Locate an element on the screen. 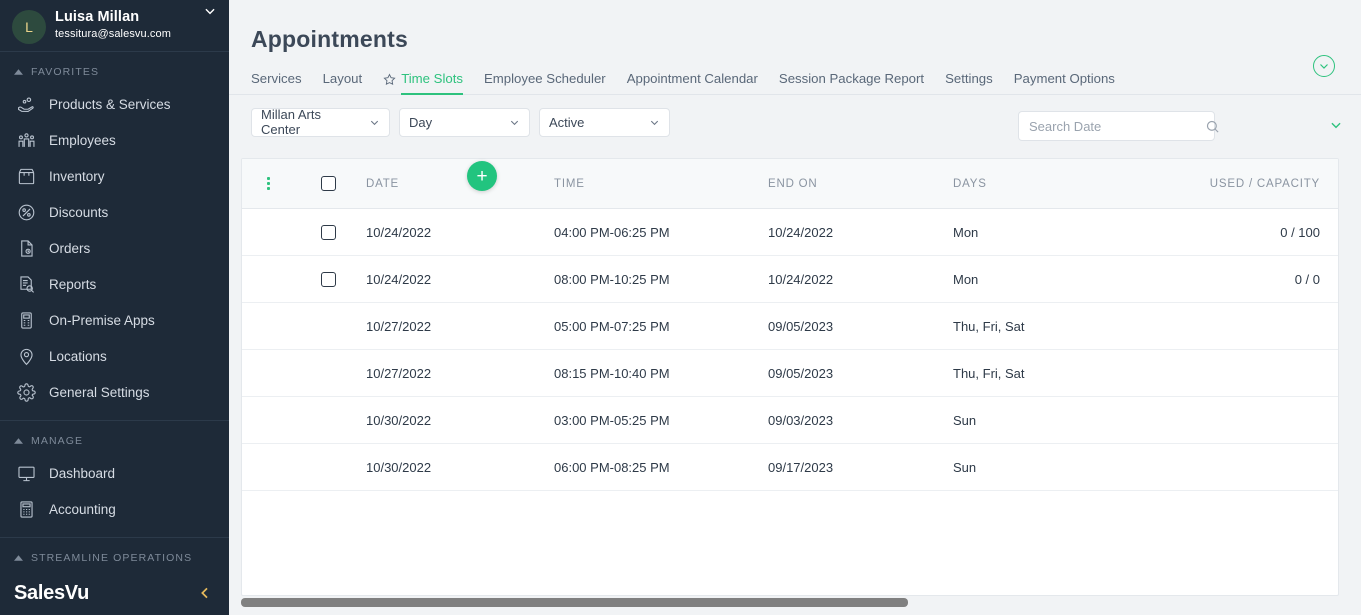 Image resolution: width=1361 pixels, height=615 pixels. cell-time: 04:00 PM-06:25 PM is located at coordinates (612, 232).